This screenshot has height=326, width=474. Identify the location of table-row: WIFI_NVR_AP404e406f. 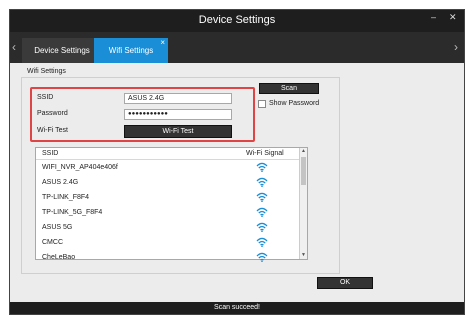
(168, 168).